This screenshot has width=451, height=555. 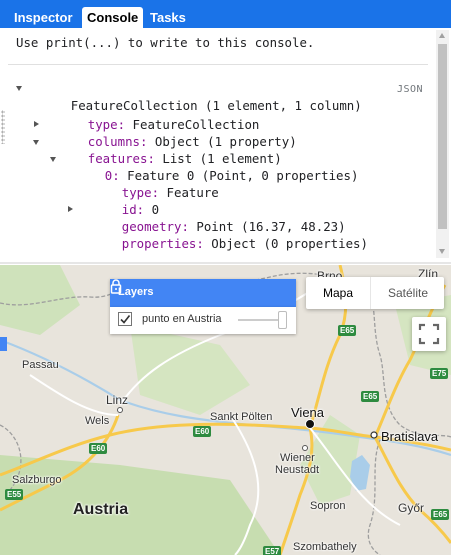 What do you see at coordinates (374, 497) in the screenshot?
I see `country-border` at bounding box center [374, 497].